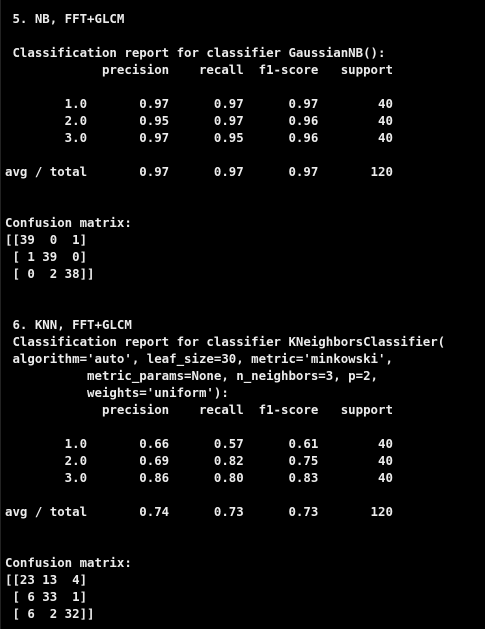  Describe the element at coordinates (117, 392) in the screenshot. I see `terminal-line: weights='uniform'):` at that location.